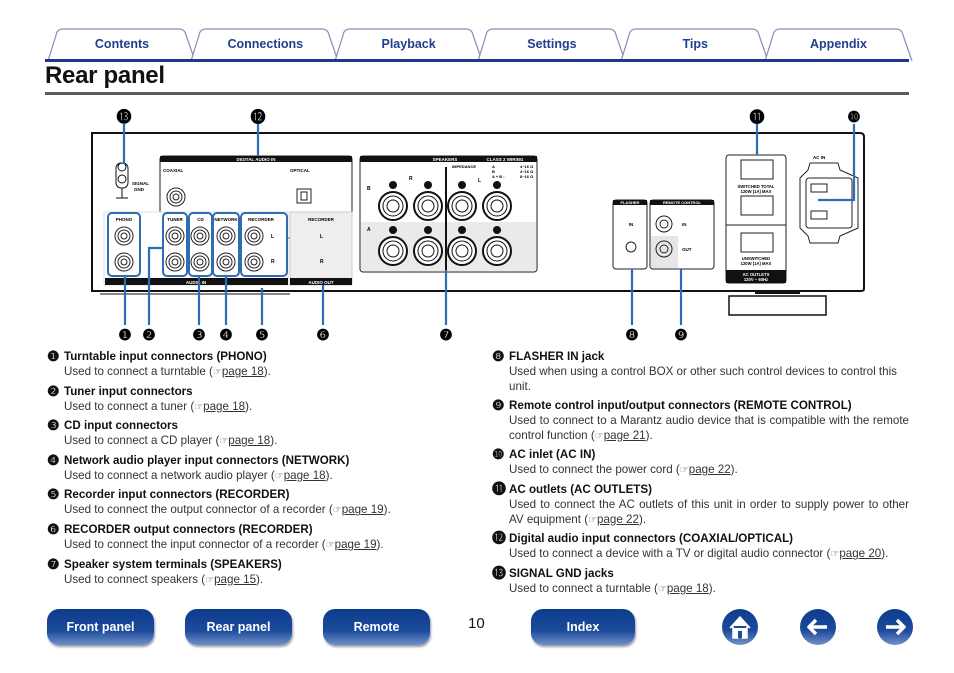 This screenshot has width=954, height=673. Describe the element at coordinates (226, 244) in the screenshot. I see `input-group-network: NETWORK` at that location.